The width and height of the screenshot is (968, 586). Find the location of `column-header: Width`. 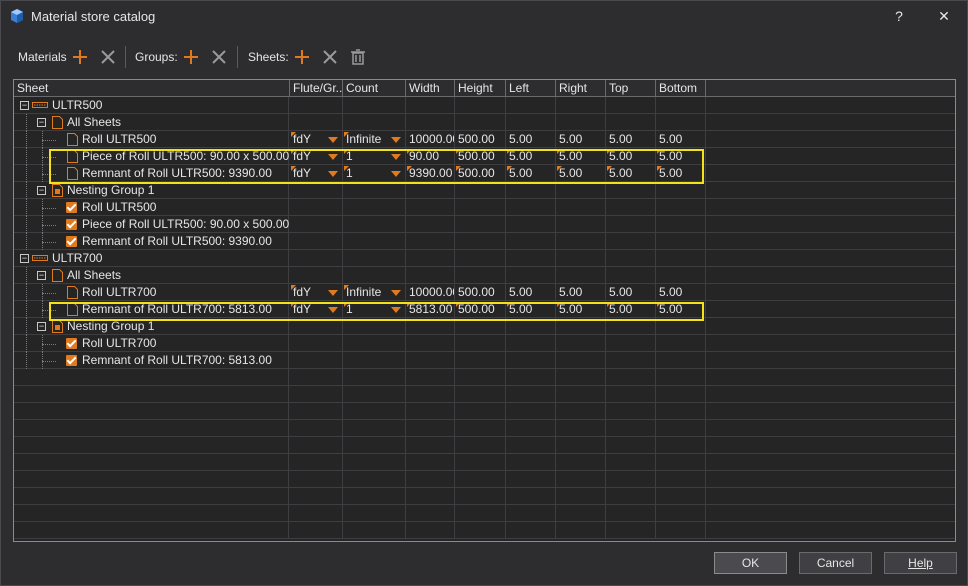

column-header: Width is located at coordinates (430, 88).